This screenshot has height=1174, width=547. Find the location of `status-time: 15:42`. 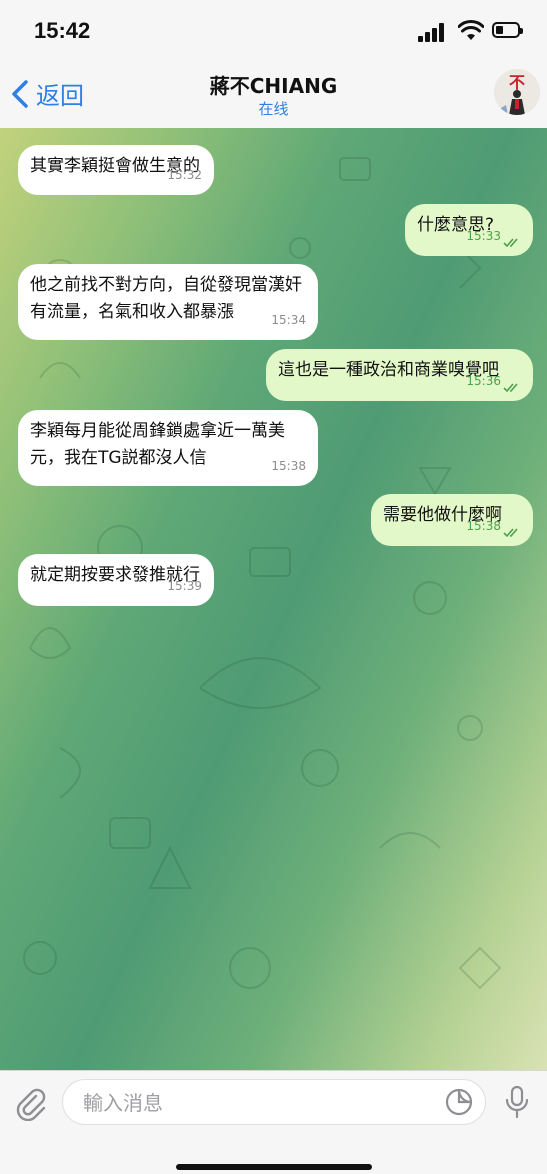

status-time: 15:42 is located at coordinates (62, 30).